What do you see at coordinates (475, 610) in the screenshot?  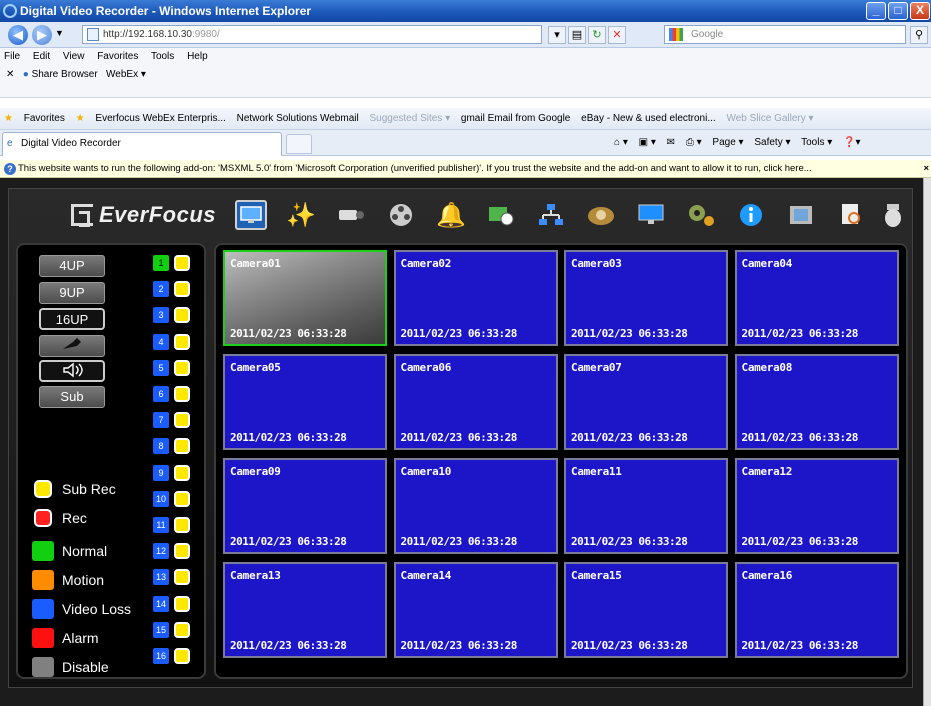 I see `camera-tile: Camera14 2011/02/23 06:33:28` at bounding box center [475, 610].